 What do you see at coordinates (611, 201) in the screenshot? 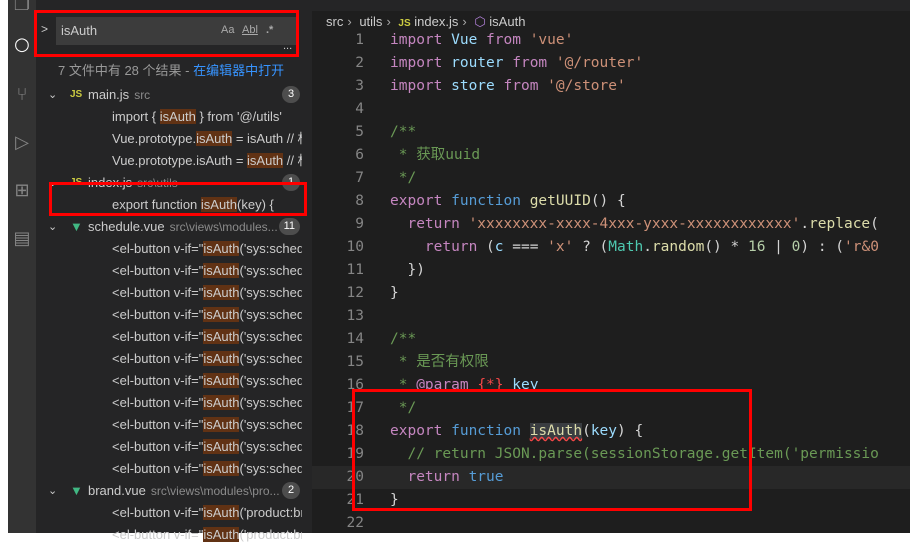
I see `code-line-8: 8 export function getUUID() {` at bounding box center [611, 201].